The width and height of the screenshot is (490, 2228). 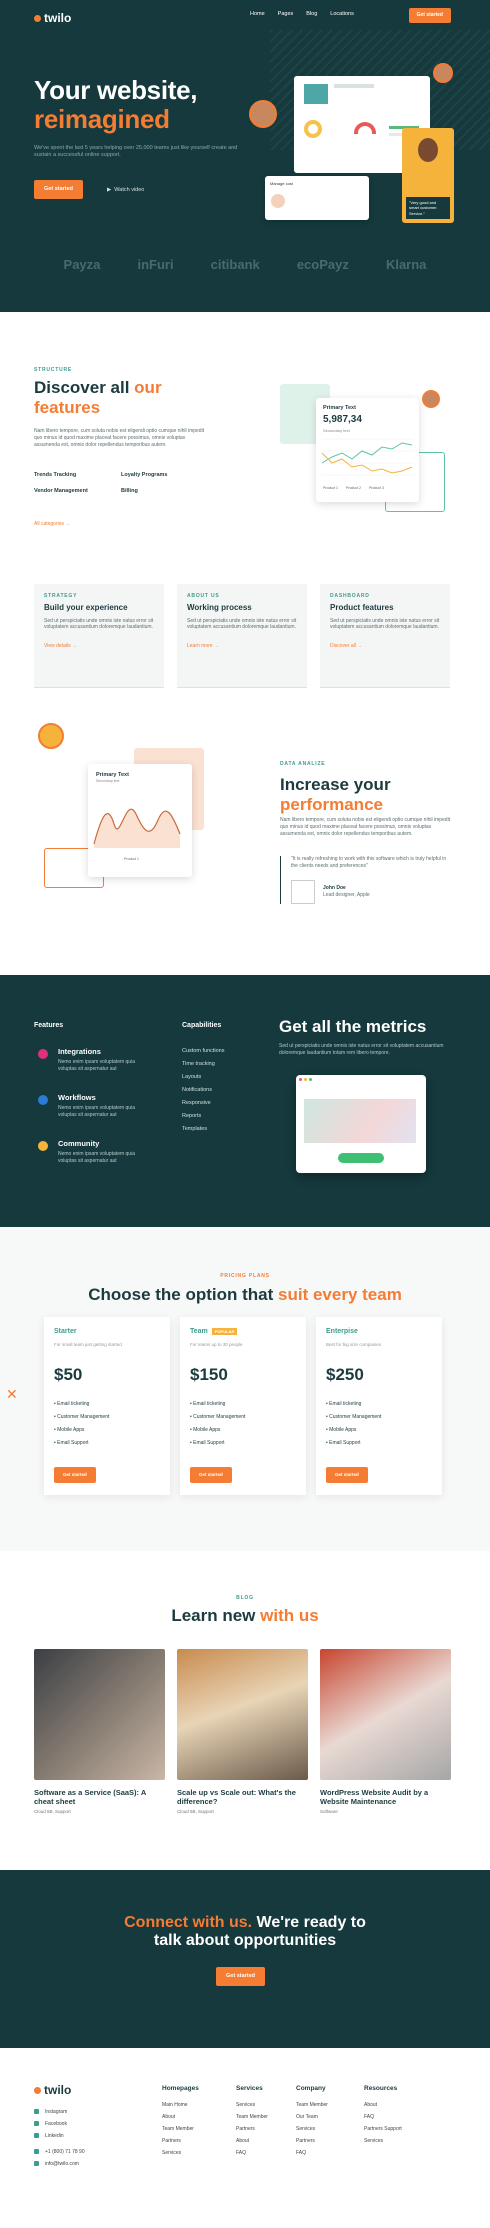 I want to click on popular-badge: POPULAR, so click(x=224, y=1332).